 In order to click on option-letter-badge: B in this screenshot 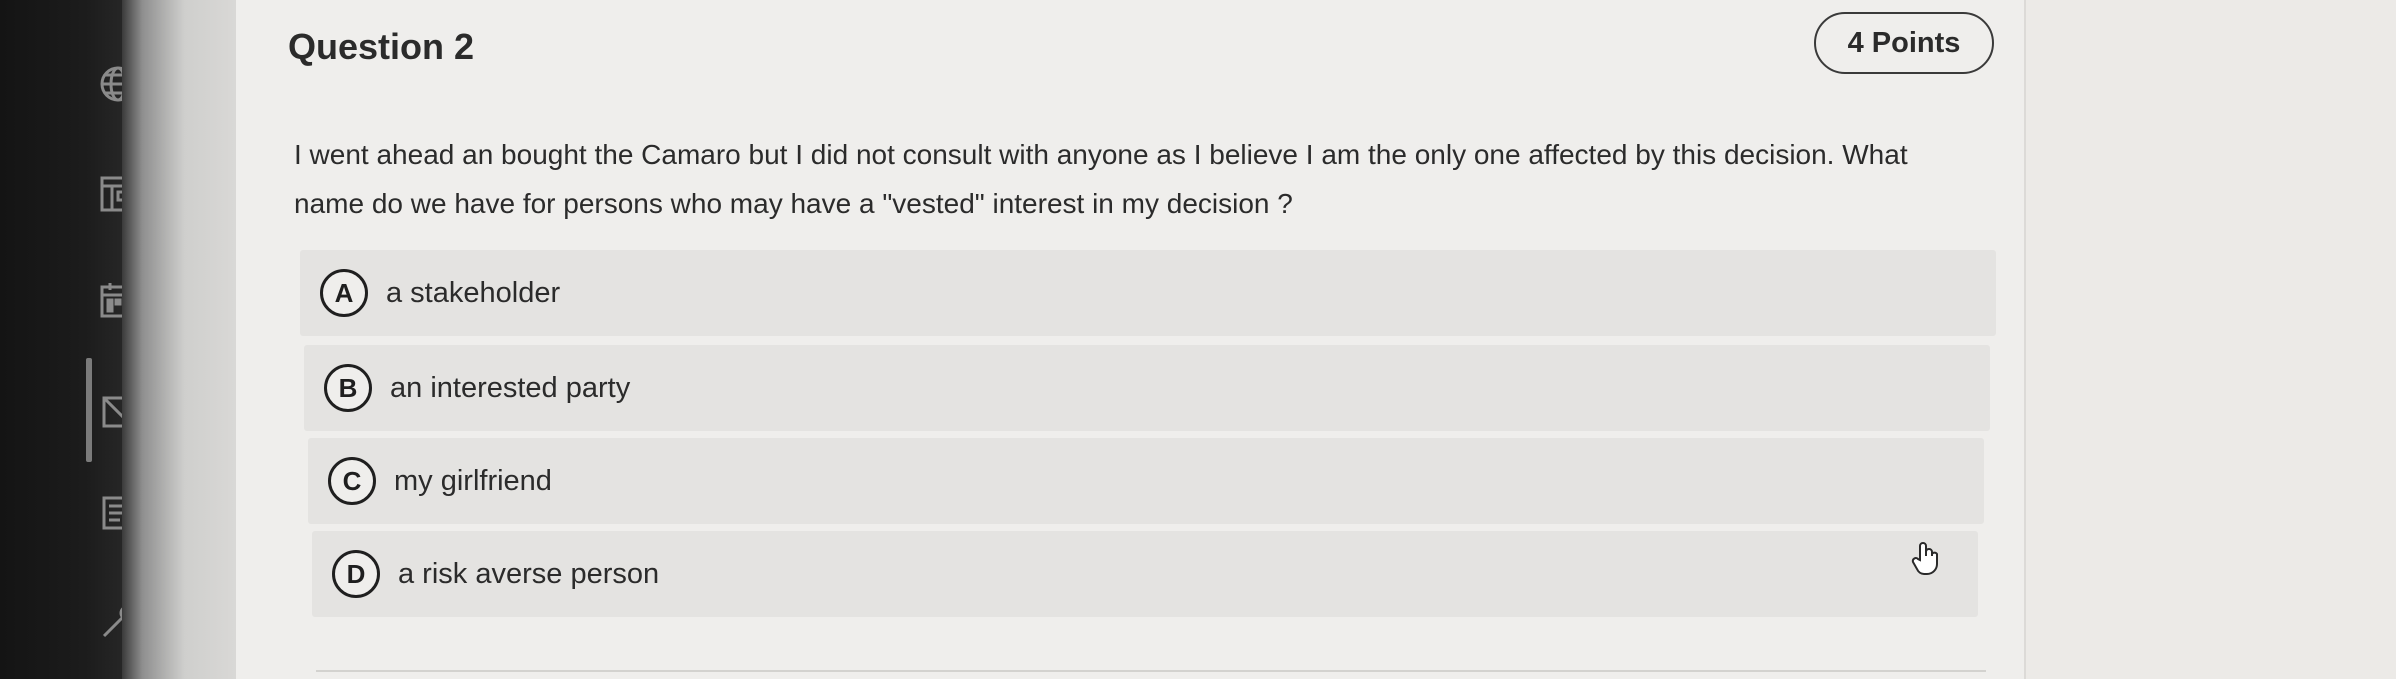, I will do `click(348, 388)`.